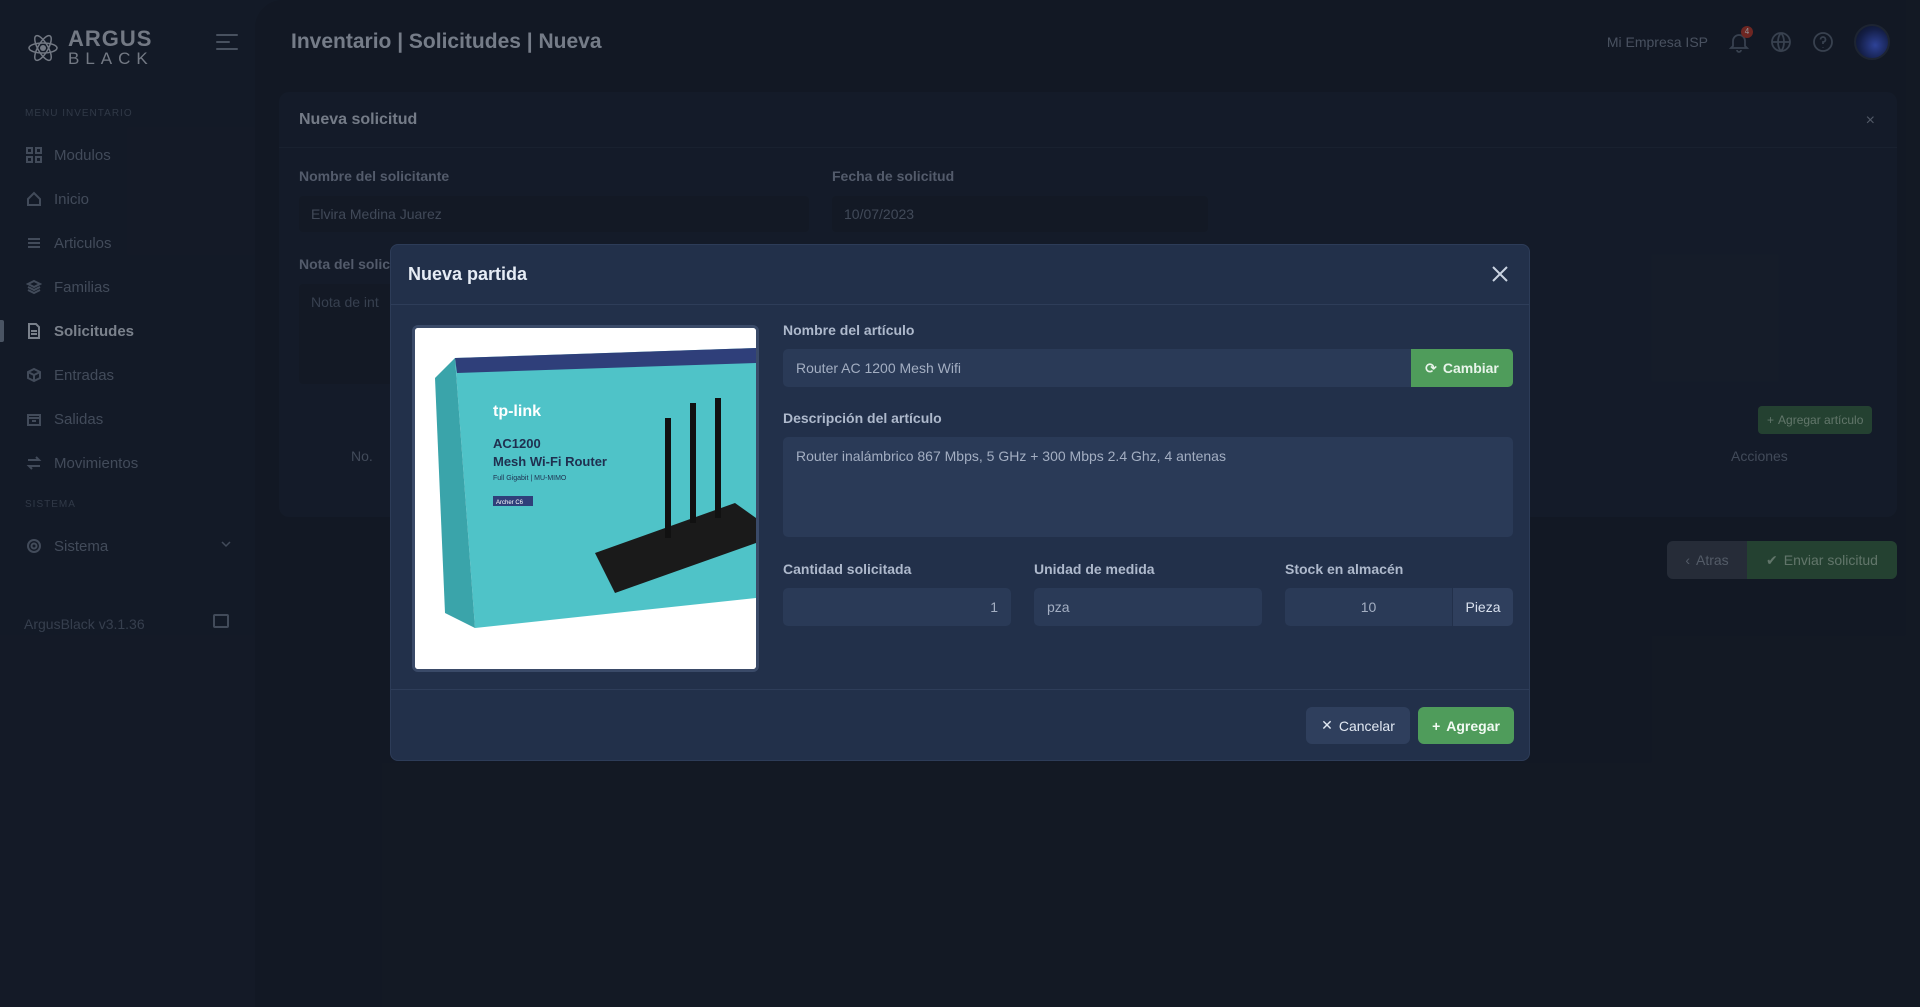 The height and width of the screenshot is (1007, 1920). What do you see at coordinates (1431, 367) in the screenshot?
I see `refresh-icon: ⟳` at bounding box center [1431, 367].